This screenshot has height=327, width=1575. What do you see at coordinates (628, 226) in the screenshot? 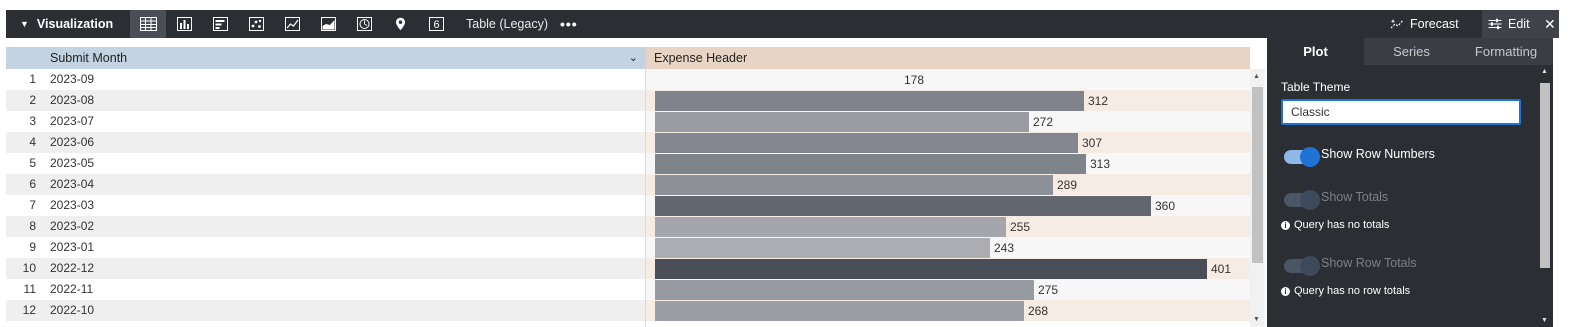
I see `table-row: 8 2023-02 255` at bounding box center [628, 226].